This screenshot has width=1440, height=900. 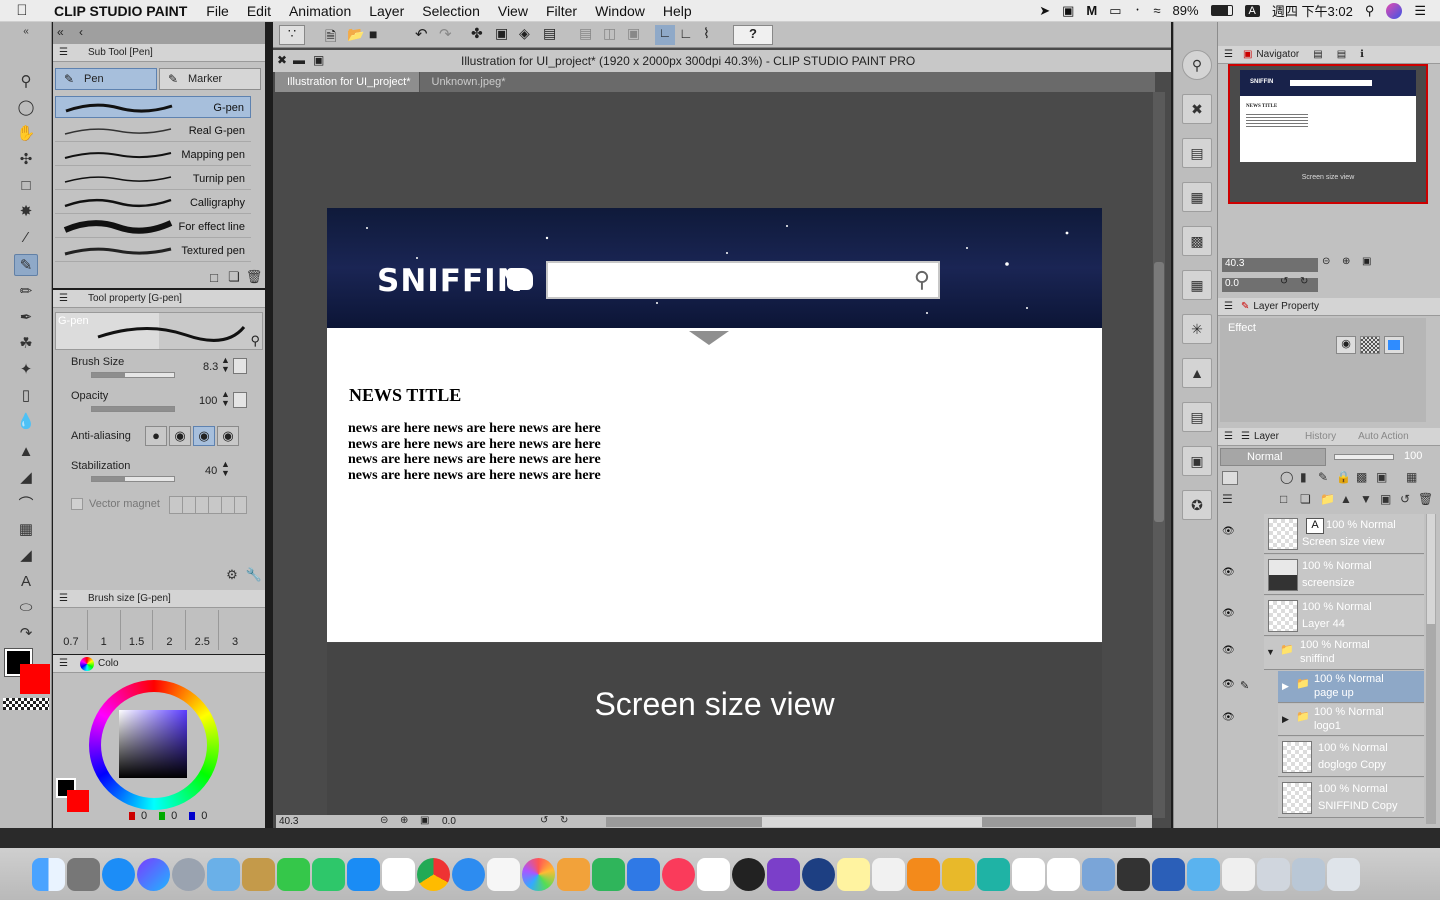 I want to click on invert-icon: ◫, so click(x=609, y=33).